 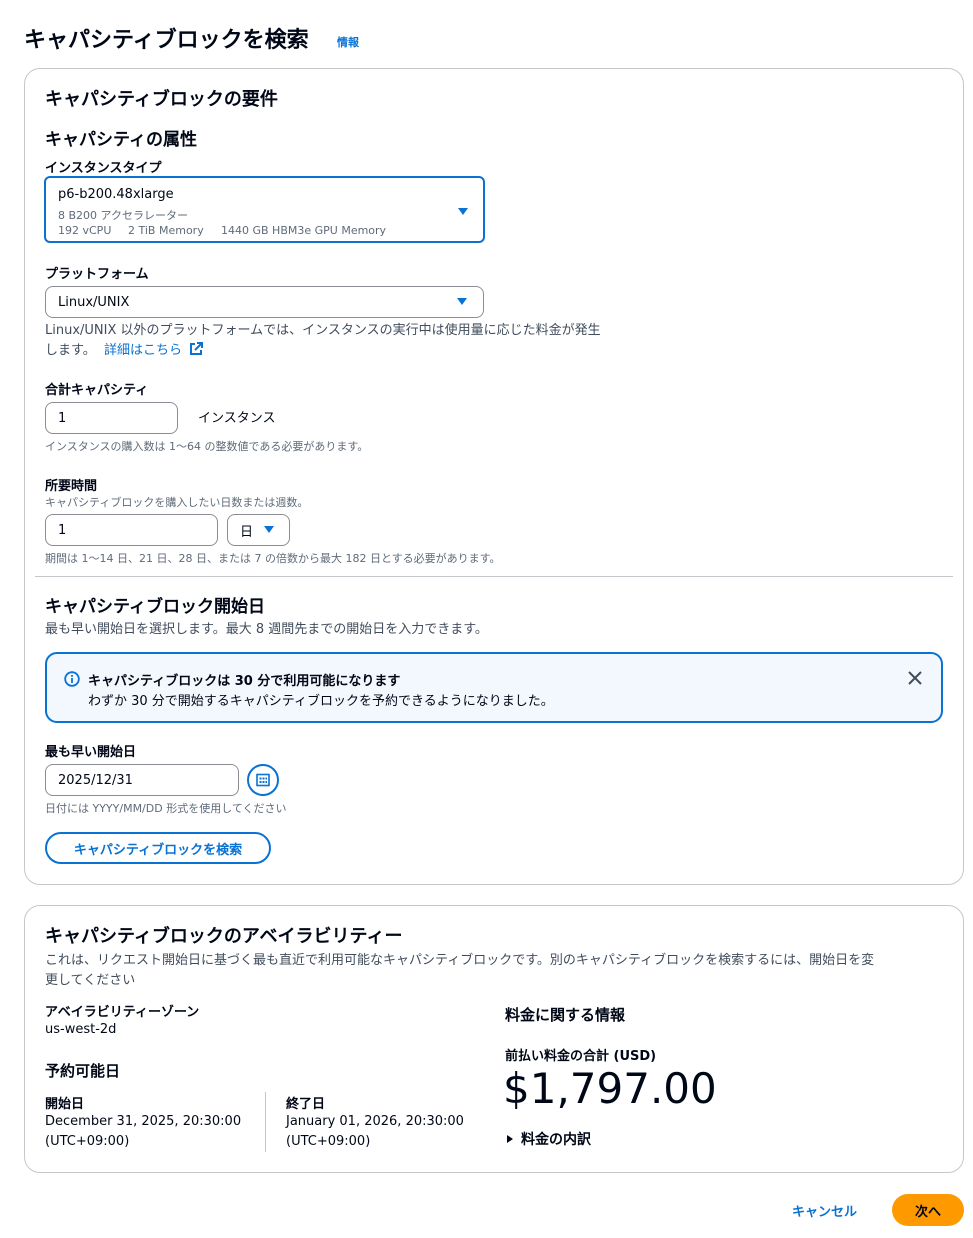 What do you see at coordinates (348, 42) in the screenshot?
I see `info-link: 情報` at bounding box center [348, 42].